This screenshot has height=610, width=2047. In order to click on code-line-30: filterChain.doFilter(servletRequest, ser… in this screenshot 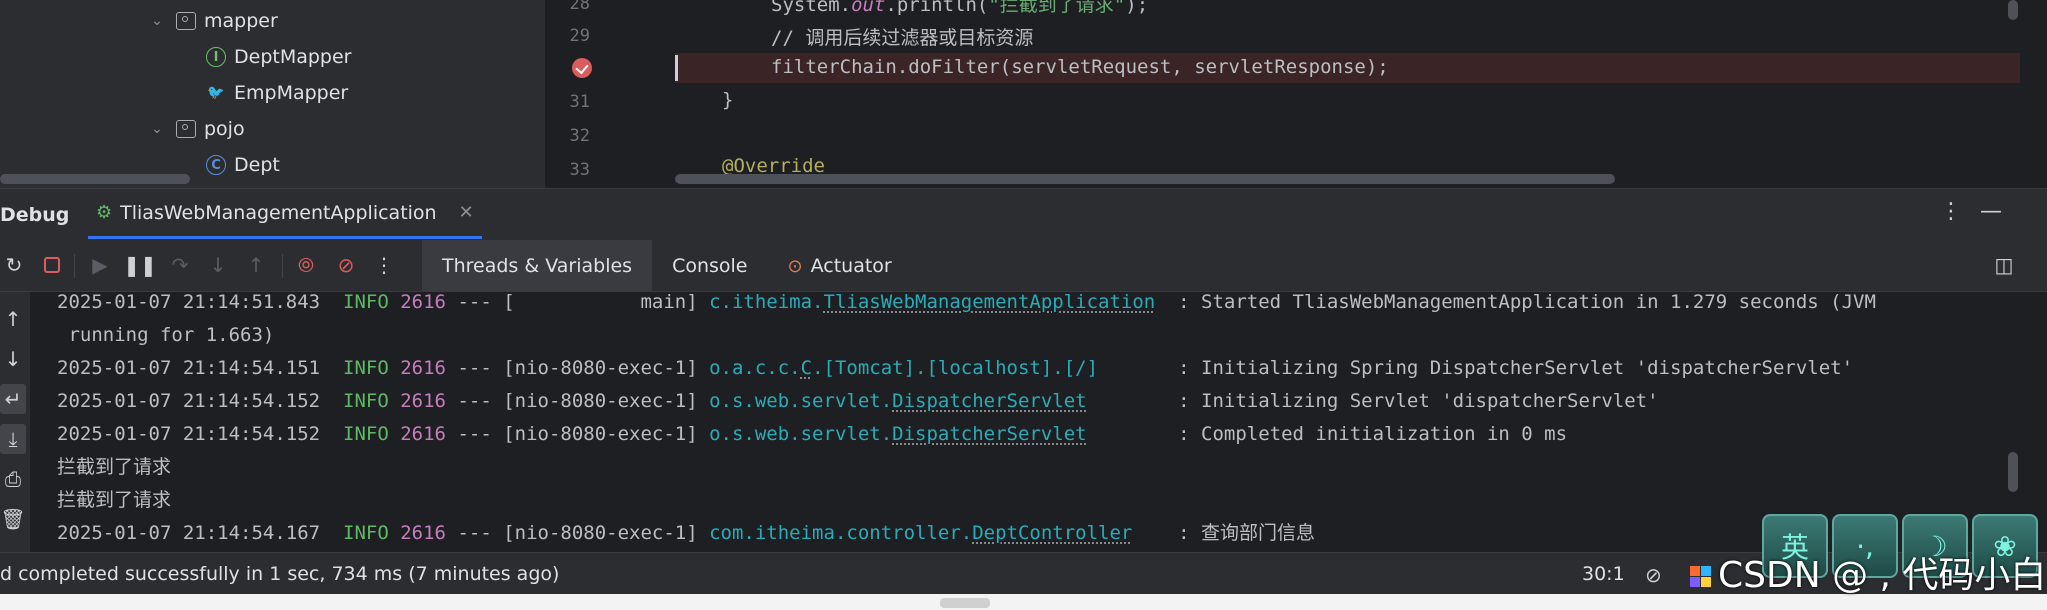, I will do `click(1080, 67)`.